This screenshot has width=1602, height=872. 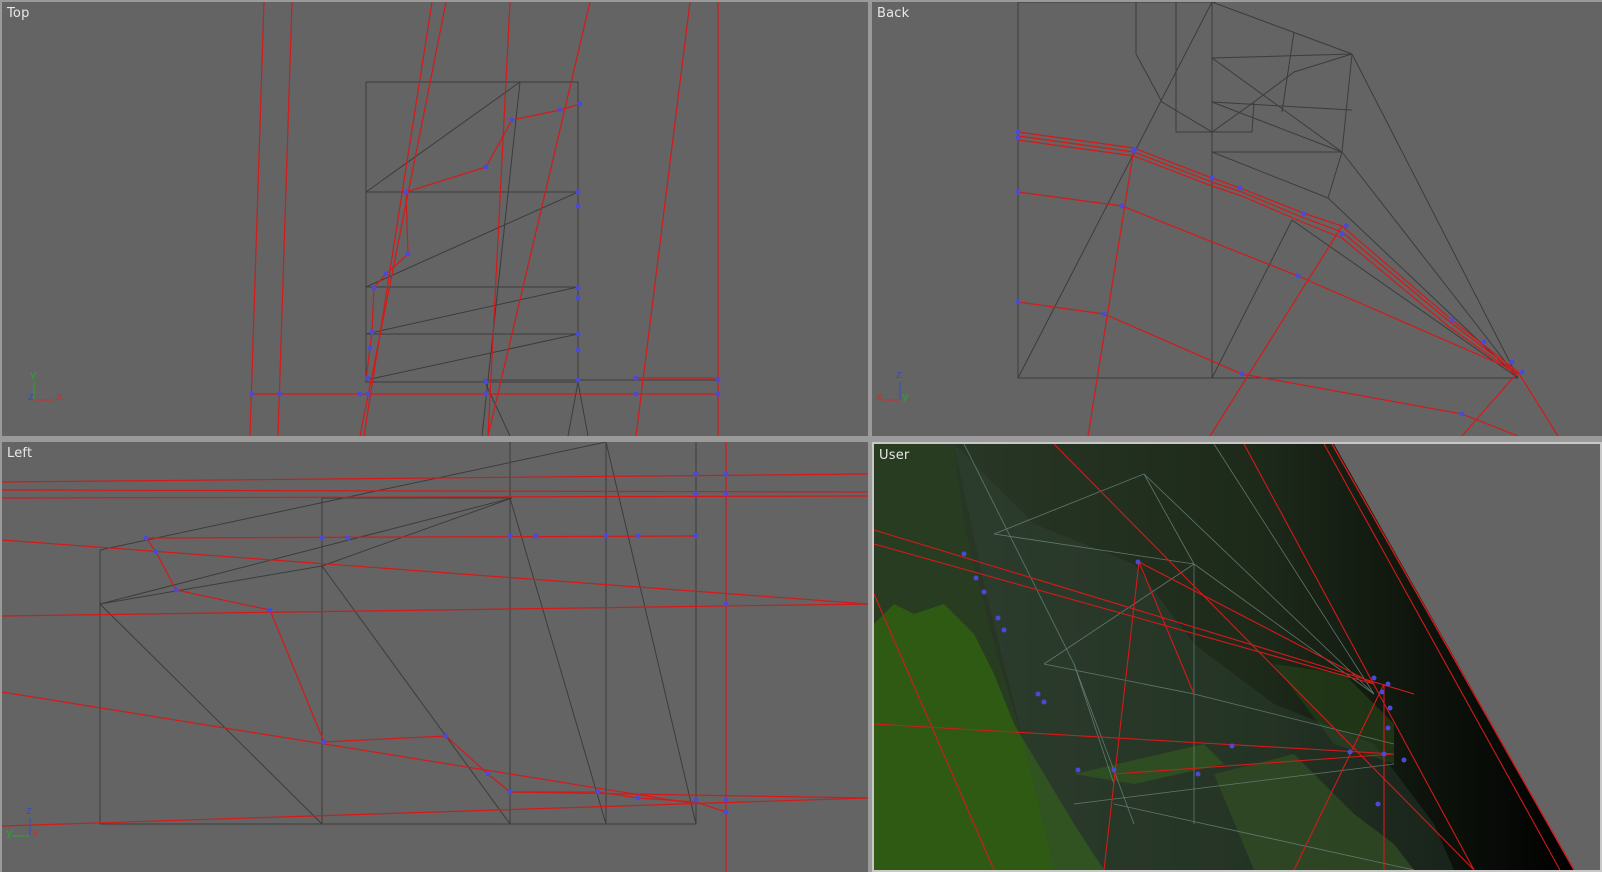 What do you see at coordinates (899, 388) in the screenshot?
I see `axis-gizmo-back: z x y` at bounding box center [899, 388].